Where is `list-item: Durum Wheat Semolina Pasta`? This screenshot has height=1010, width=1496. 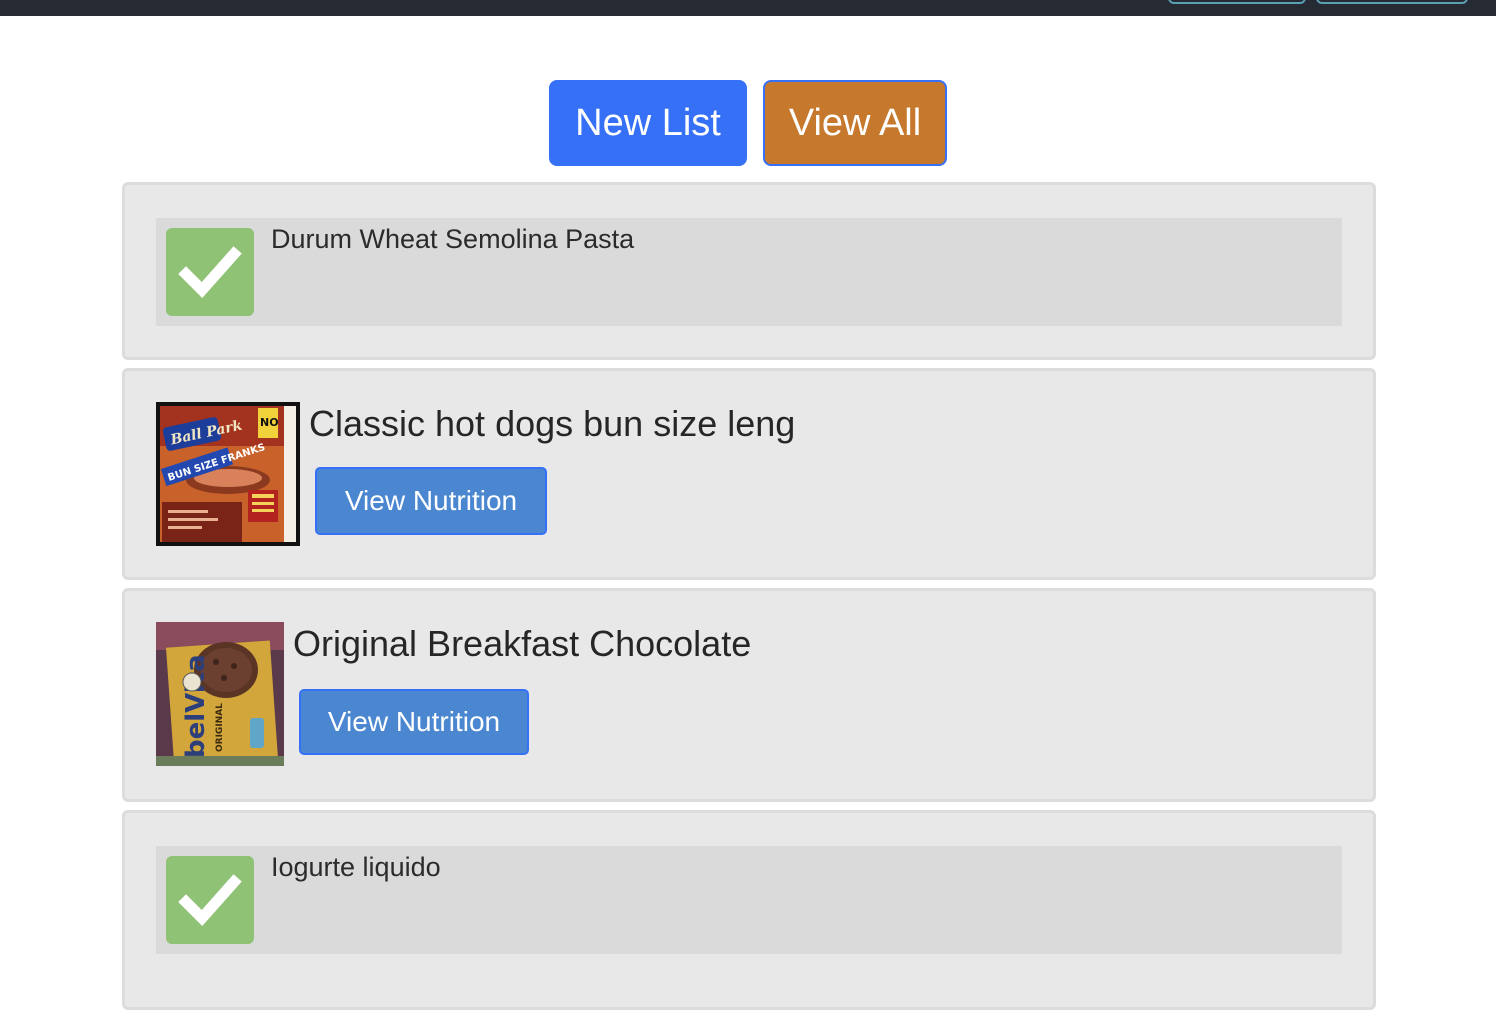
list-item: Durum Wheat Semolina Pasta is located at coordinates (749, 271).